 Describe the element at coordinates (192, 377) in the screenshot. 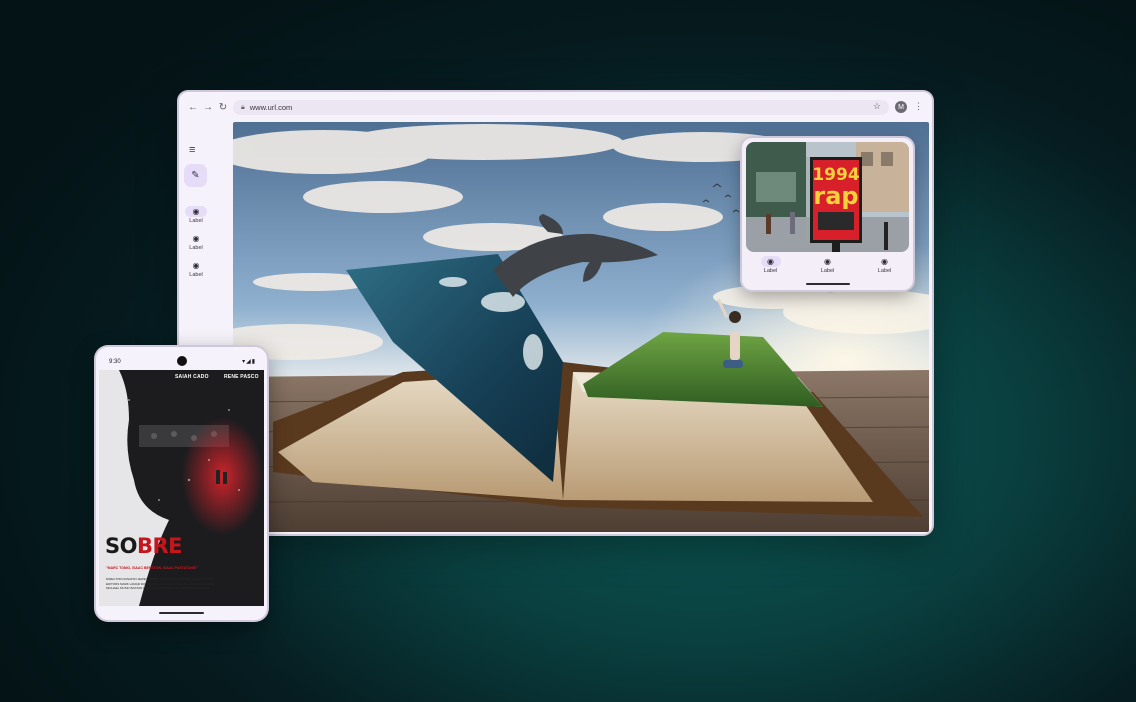

I see `poster-actor-left: SAIAH CADO` at that location.